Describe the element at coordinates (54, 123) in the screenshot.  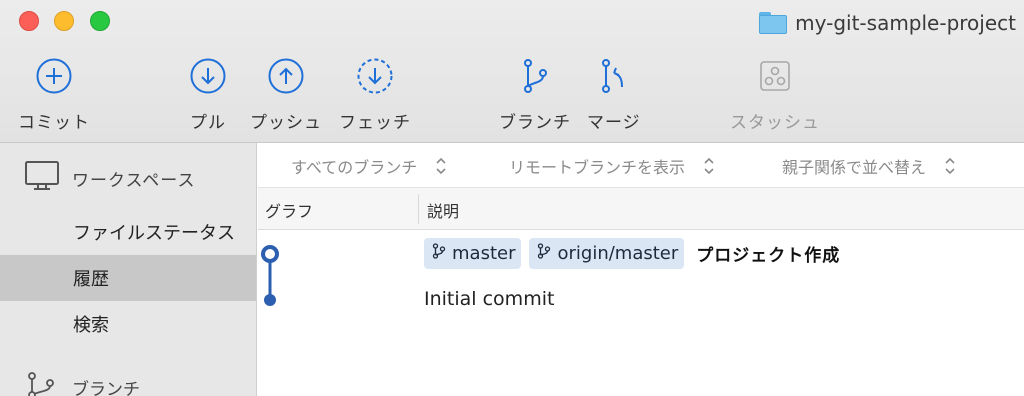
I see `commit-label: コミット` at that location.